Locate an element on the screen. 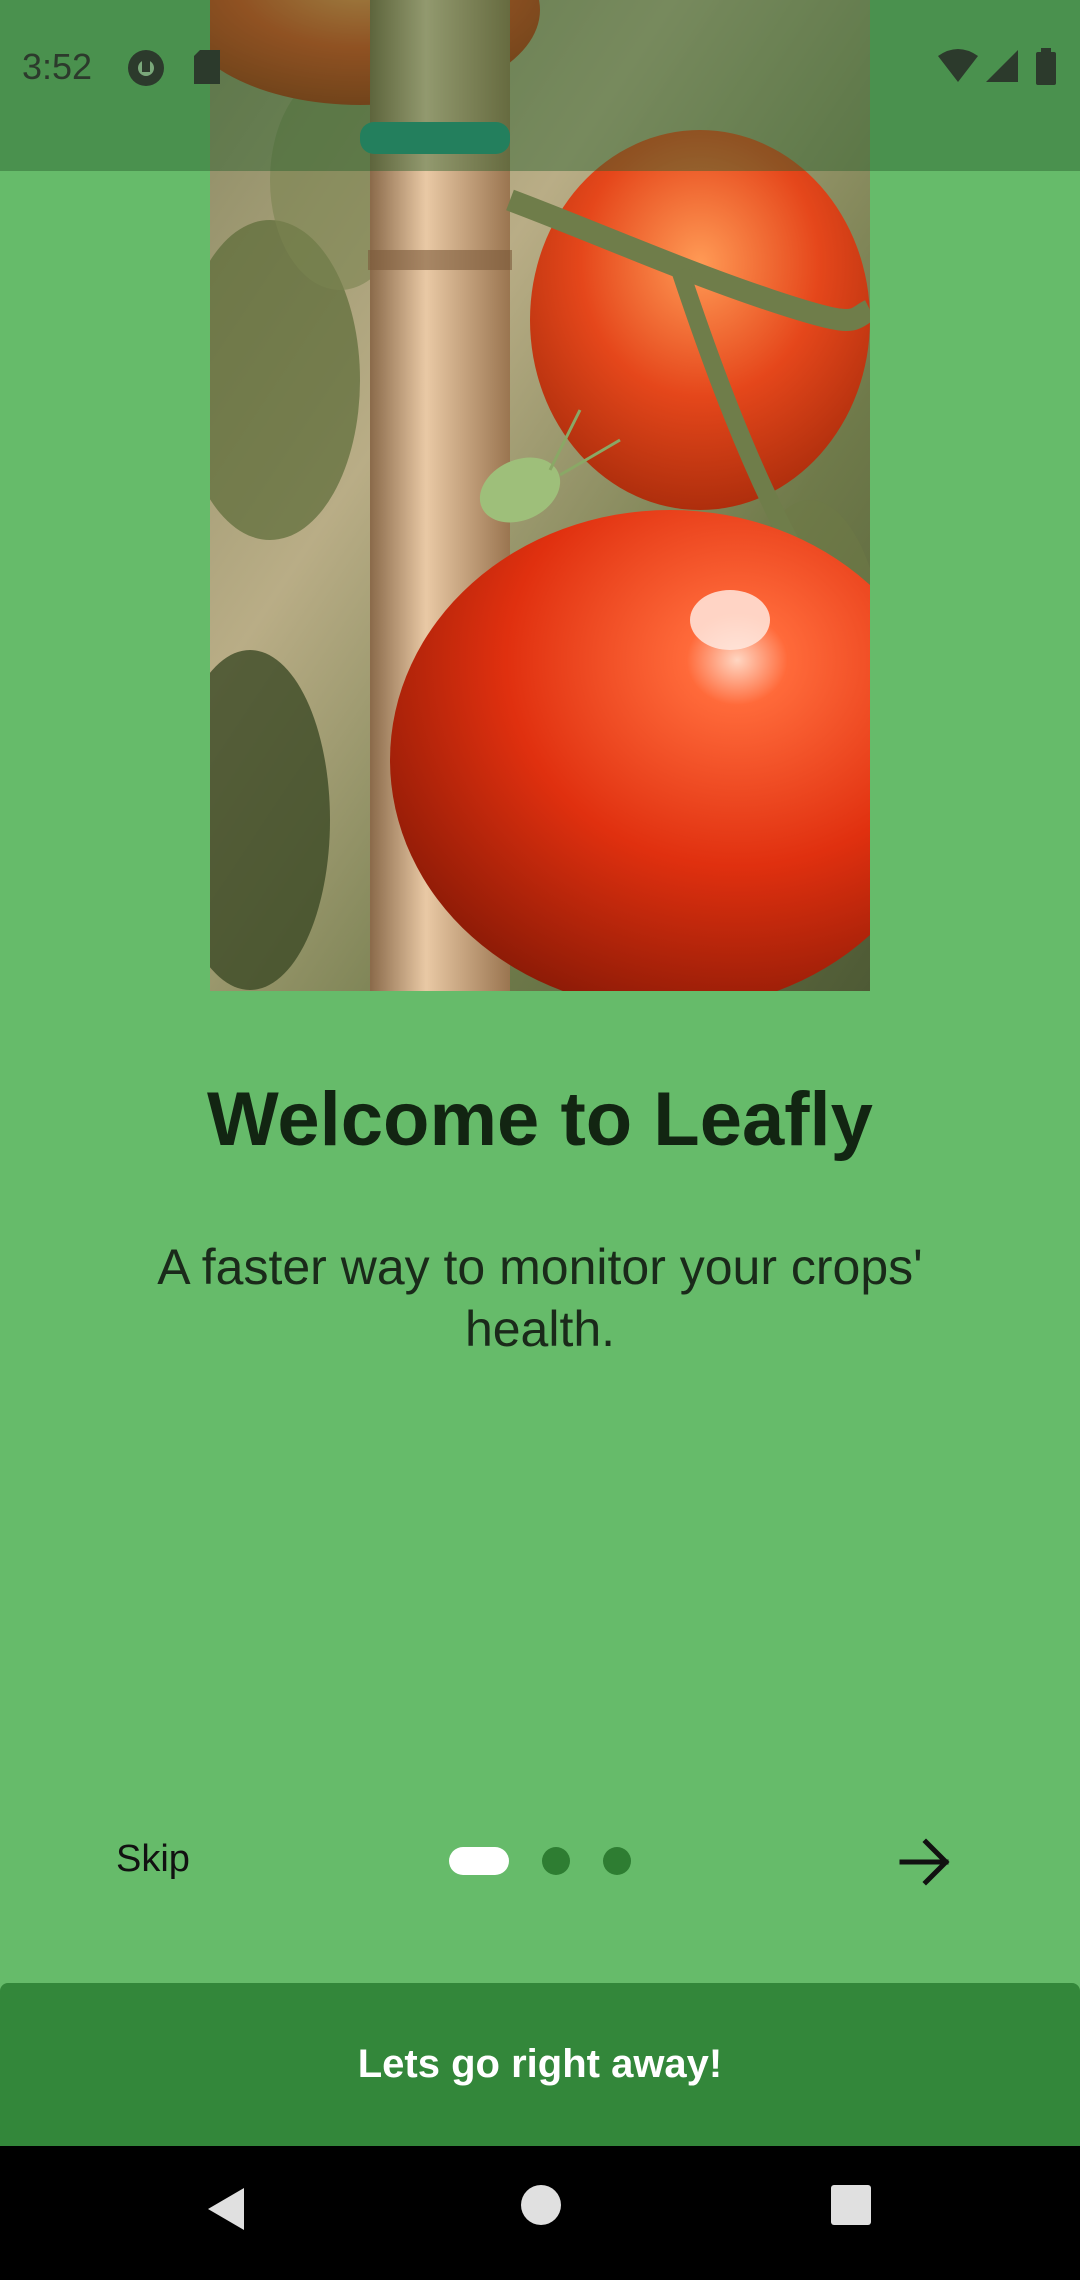 The height and width of the screenshot is (2280, 1080). recents-icon is located at coordinates (851, 2205).